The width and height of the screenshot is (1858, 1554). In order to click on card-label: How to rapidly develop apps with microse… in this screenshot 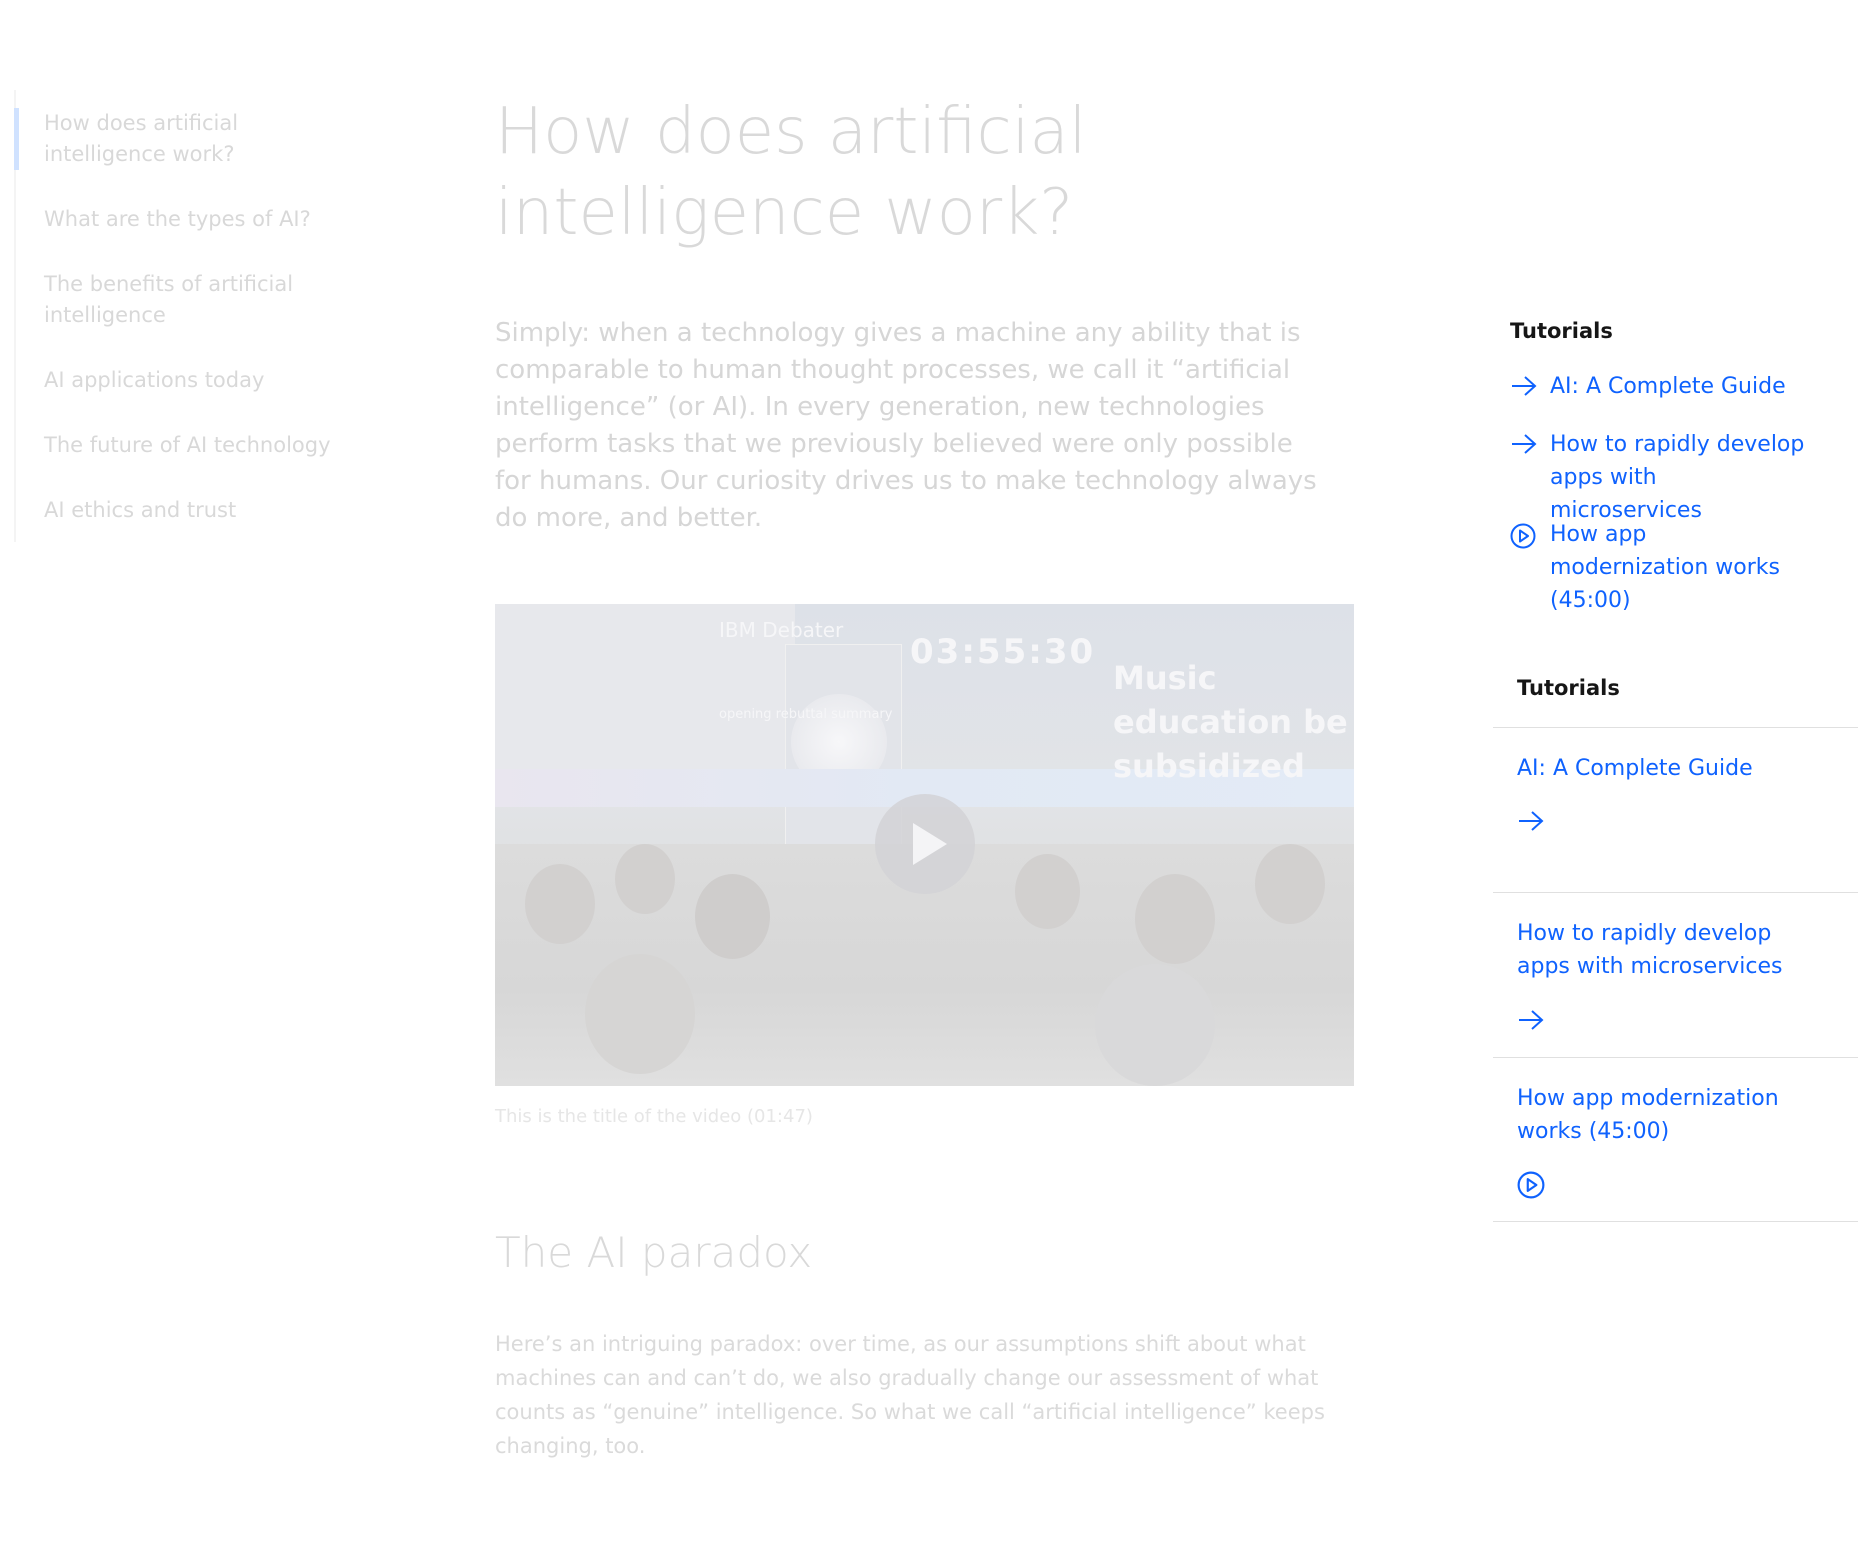, I will do `click(1650, 950)`.